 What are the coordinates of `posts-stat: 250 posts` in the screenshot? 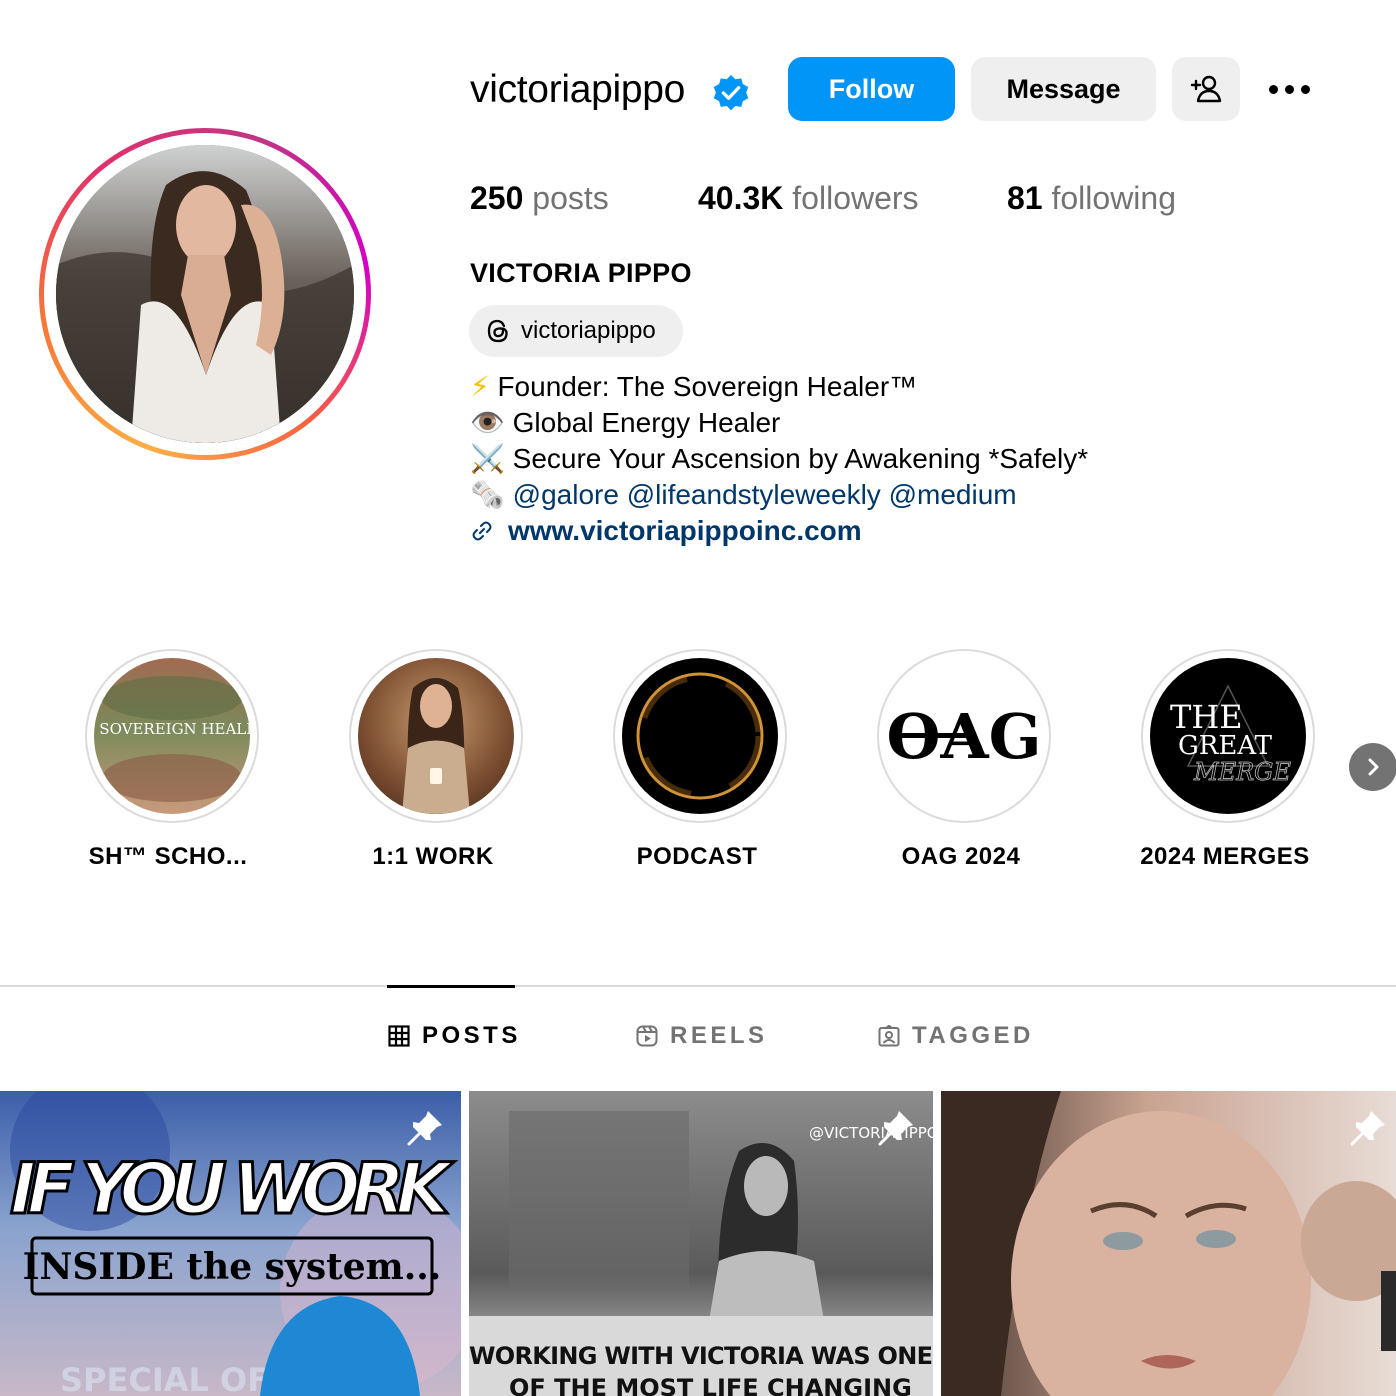 It's located at (539, 198).